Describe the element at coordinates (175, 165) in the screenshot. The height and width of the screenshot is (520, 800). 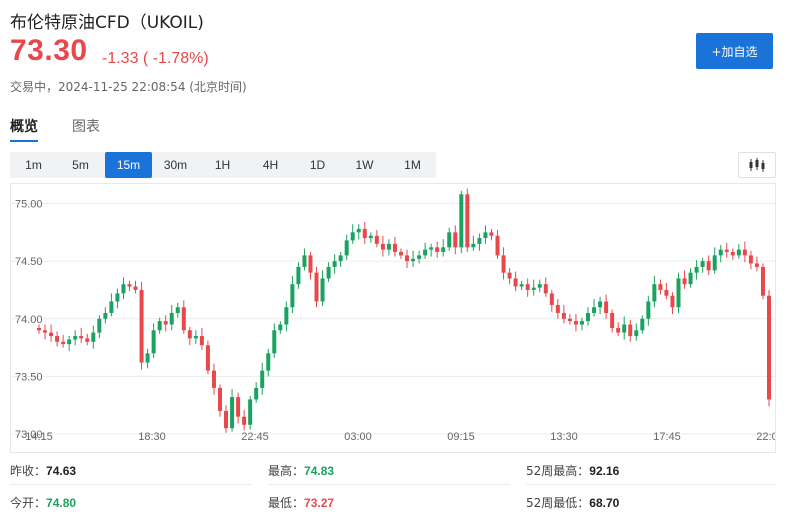
I see `interval-30m: 30m` at that location.